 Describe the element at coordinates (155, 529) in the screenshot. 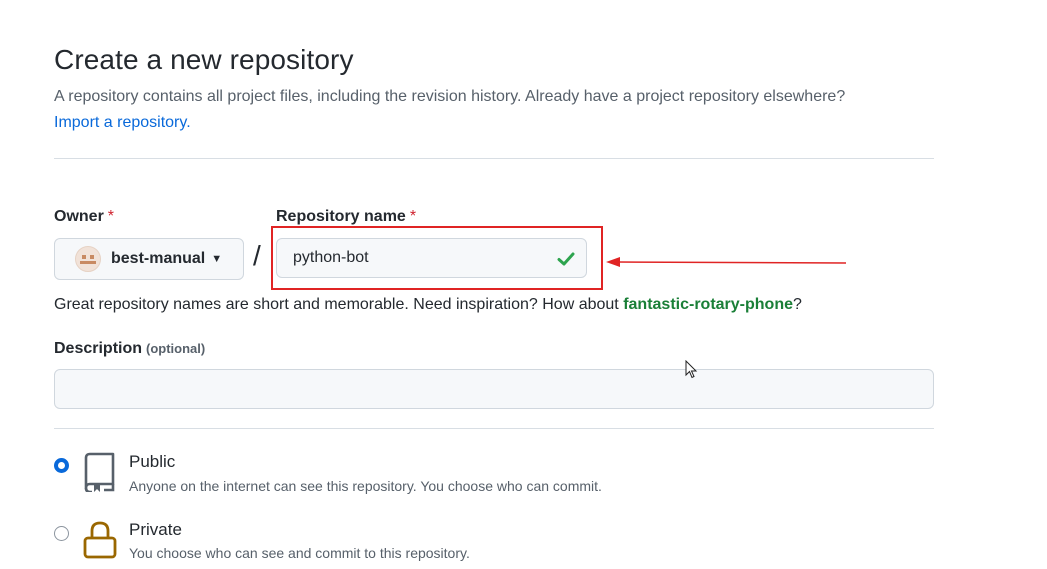

I see `private-title: Private` at that location.